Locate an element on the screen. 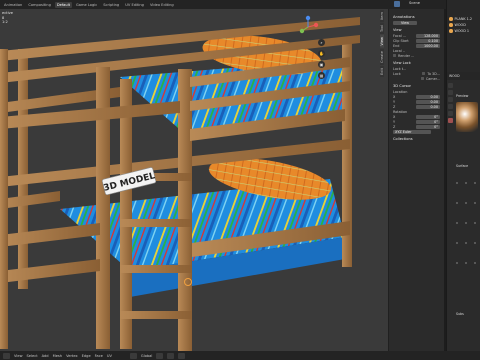 The height and width of the screenshot is (360, 480). menu-uv: UV is located at coordinates (109, 356).